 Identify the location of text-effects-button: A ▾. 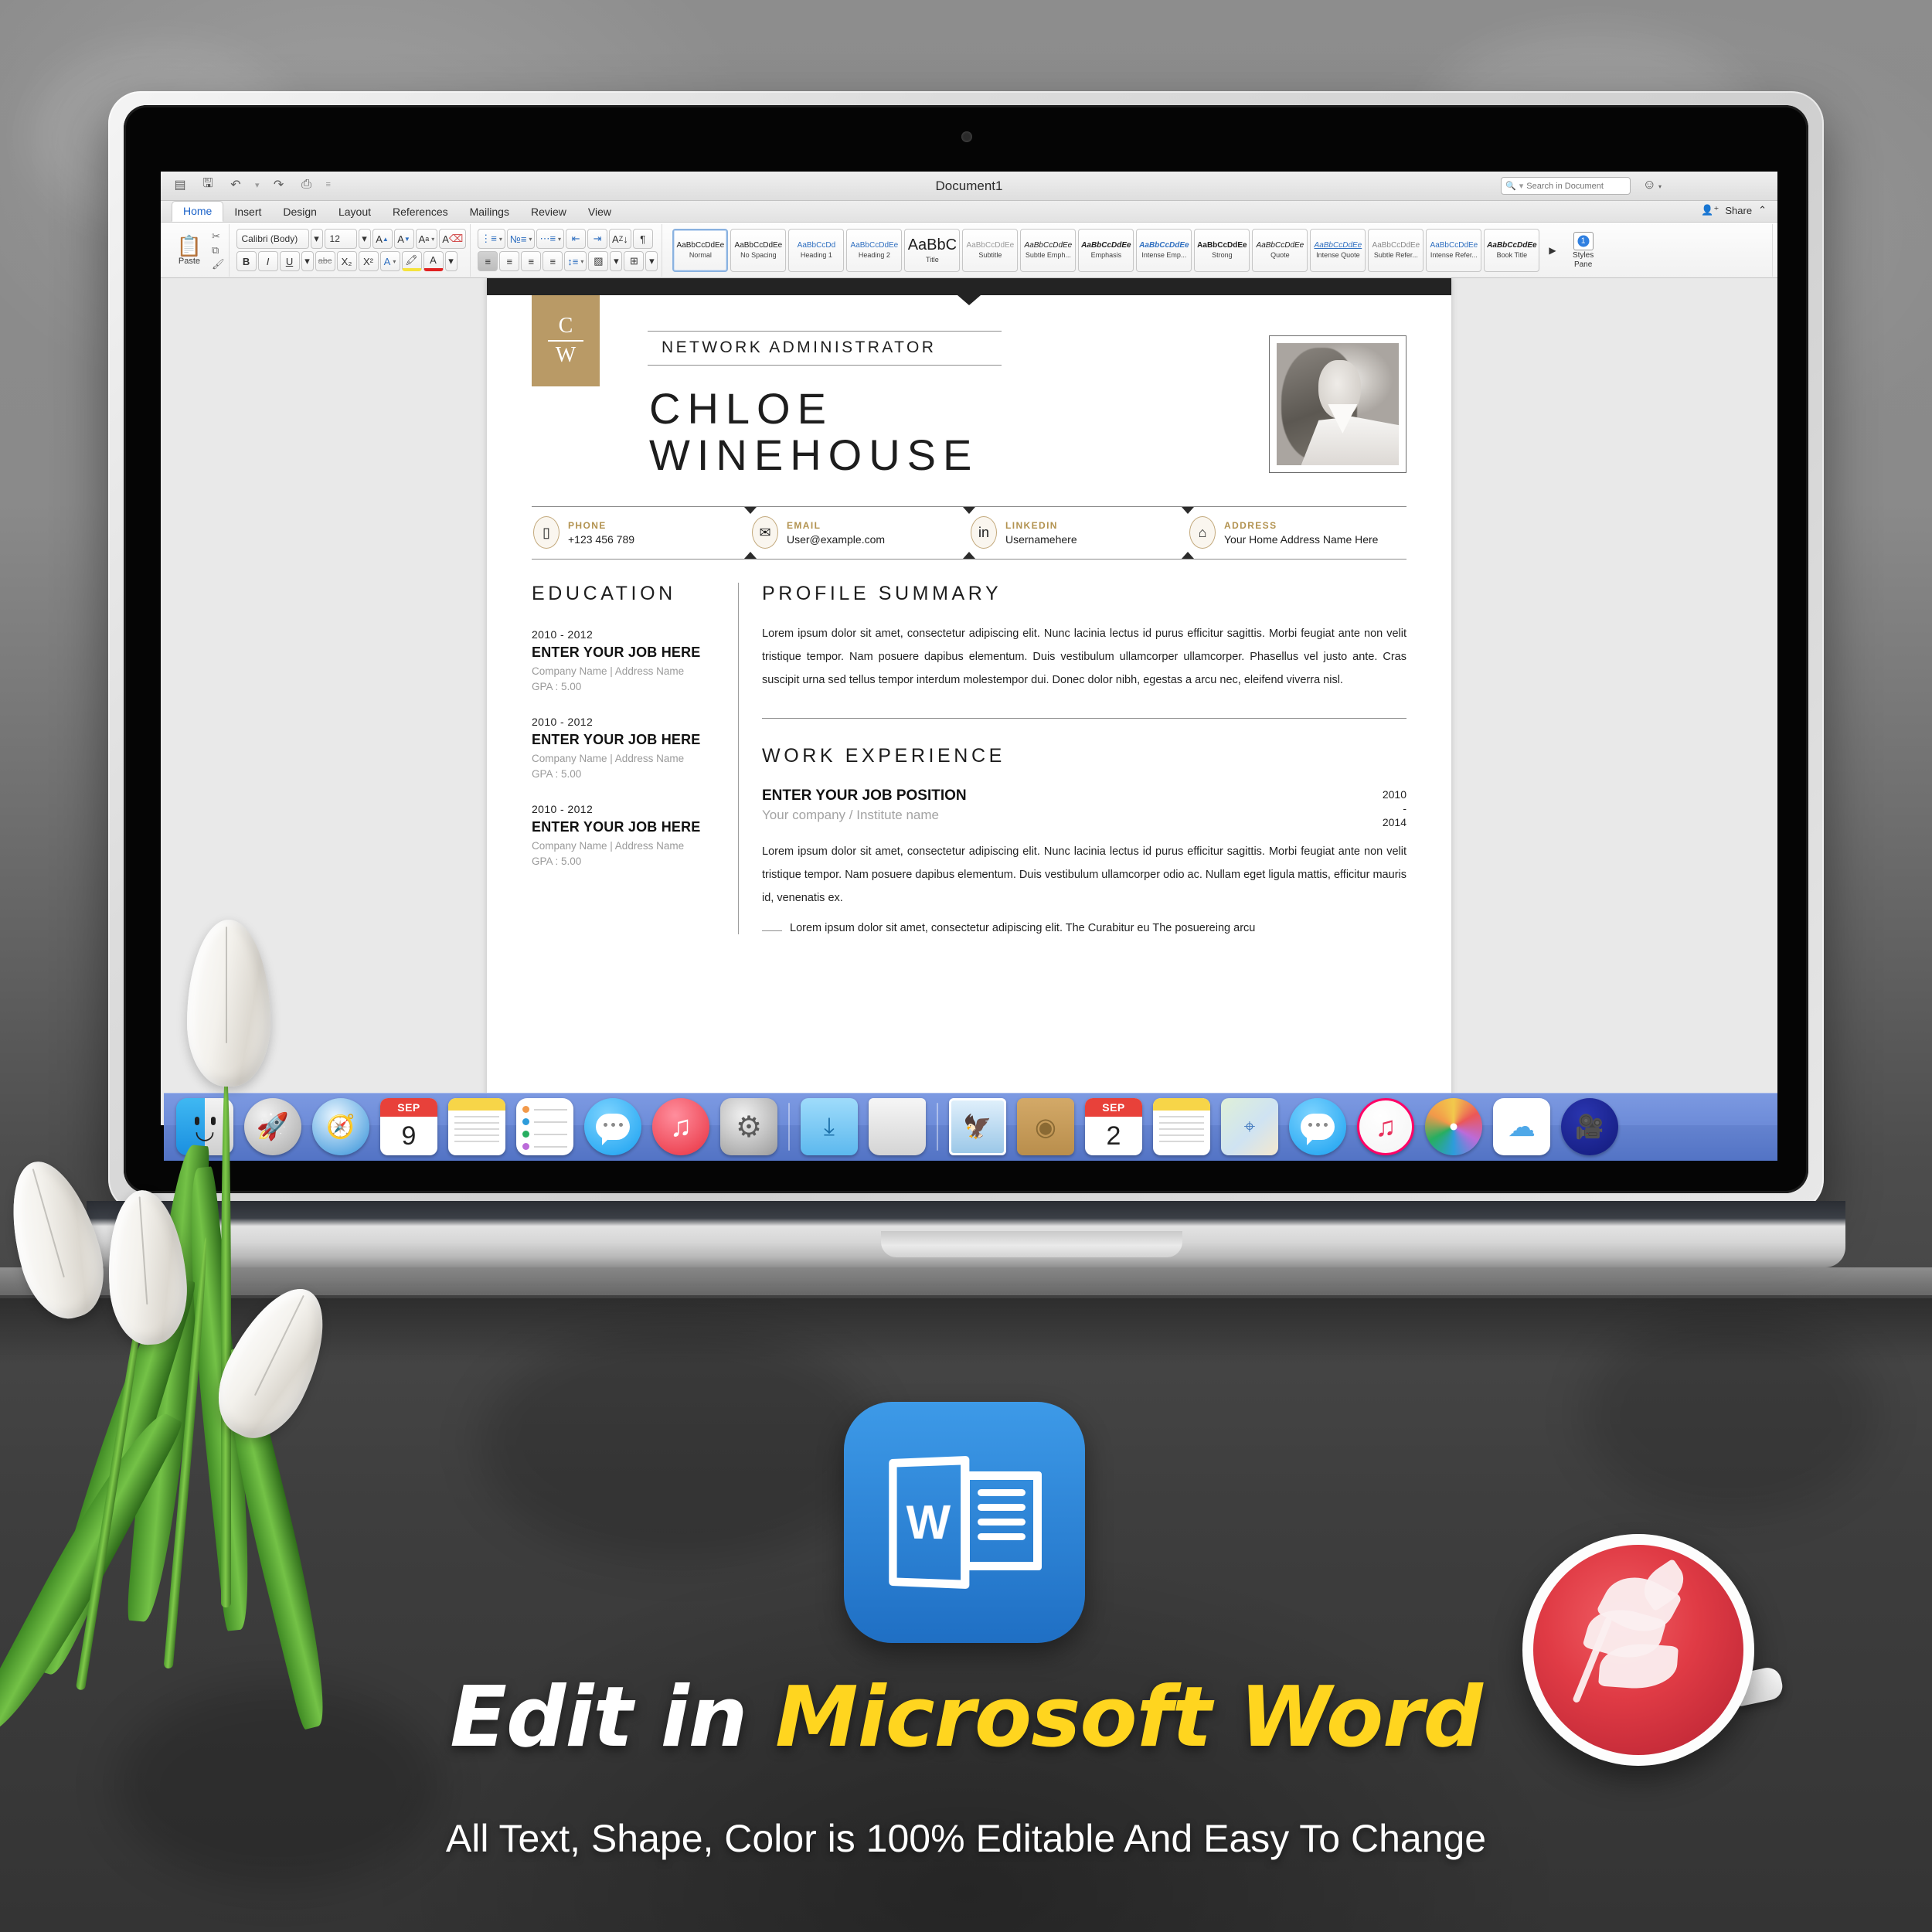
(390, 261).